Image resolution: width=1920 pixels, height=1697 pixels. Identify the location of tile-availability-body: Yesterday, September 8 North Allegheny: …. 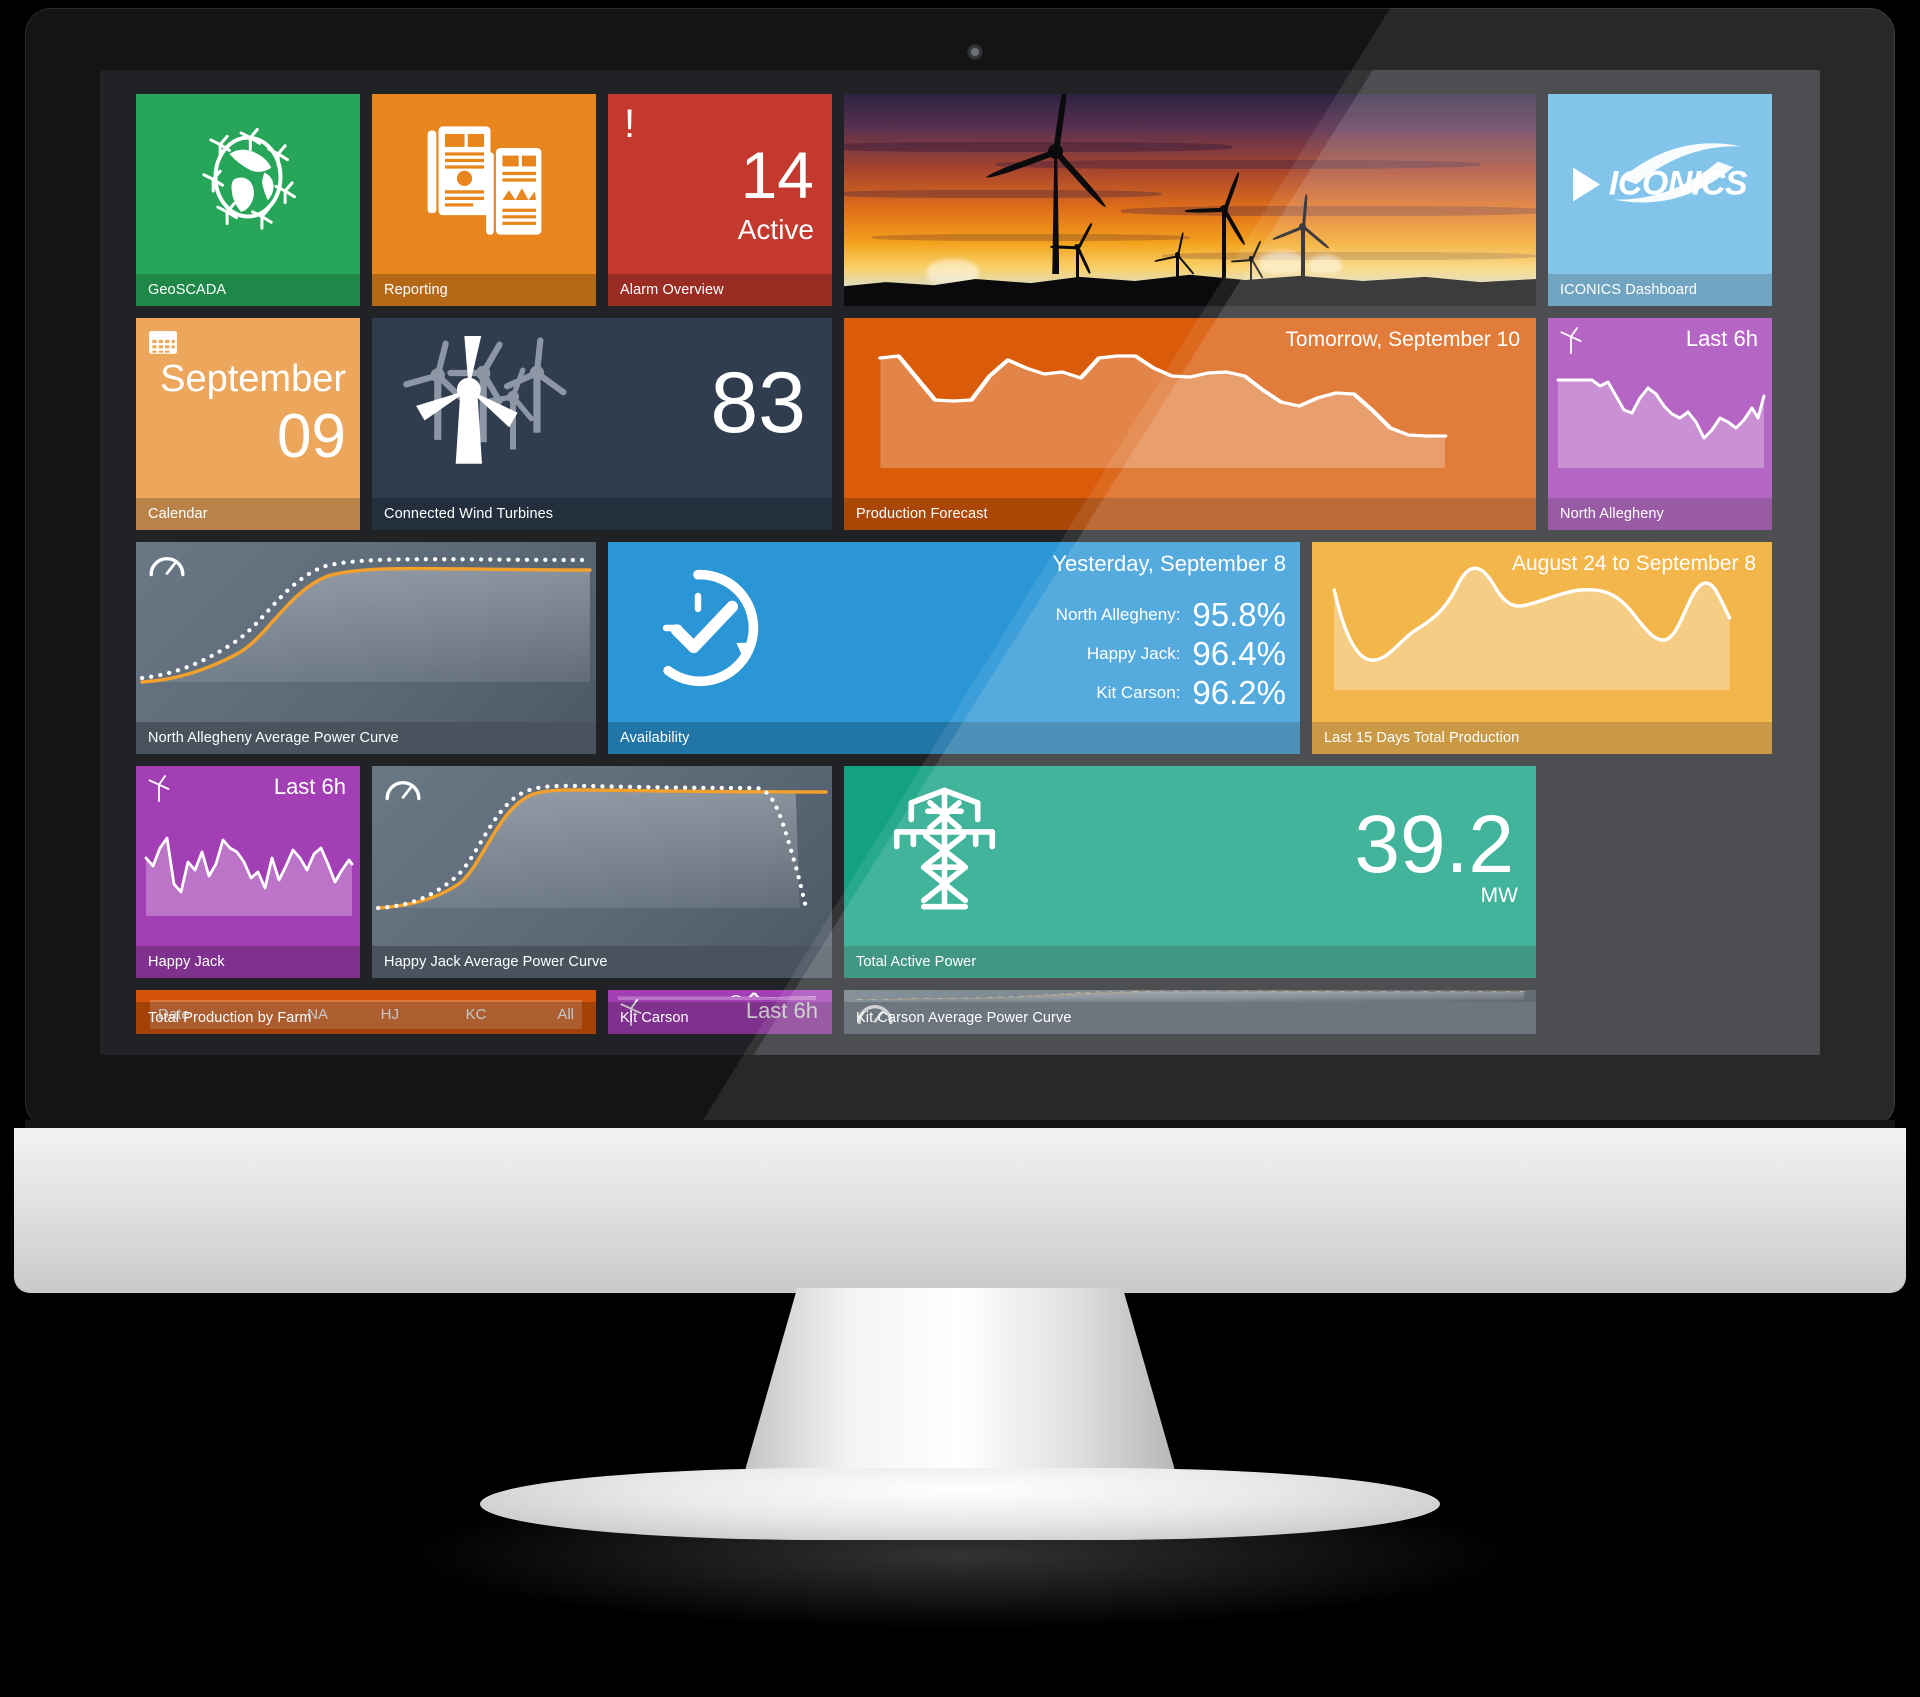
(954, 632).